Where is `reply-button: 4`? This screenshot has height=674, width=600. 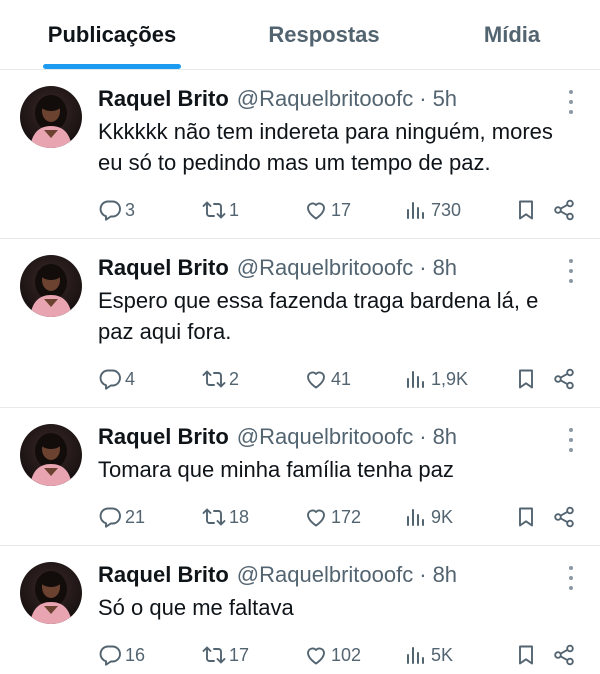 reply-button: 4 is located at coordinates (150, 379).